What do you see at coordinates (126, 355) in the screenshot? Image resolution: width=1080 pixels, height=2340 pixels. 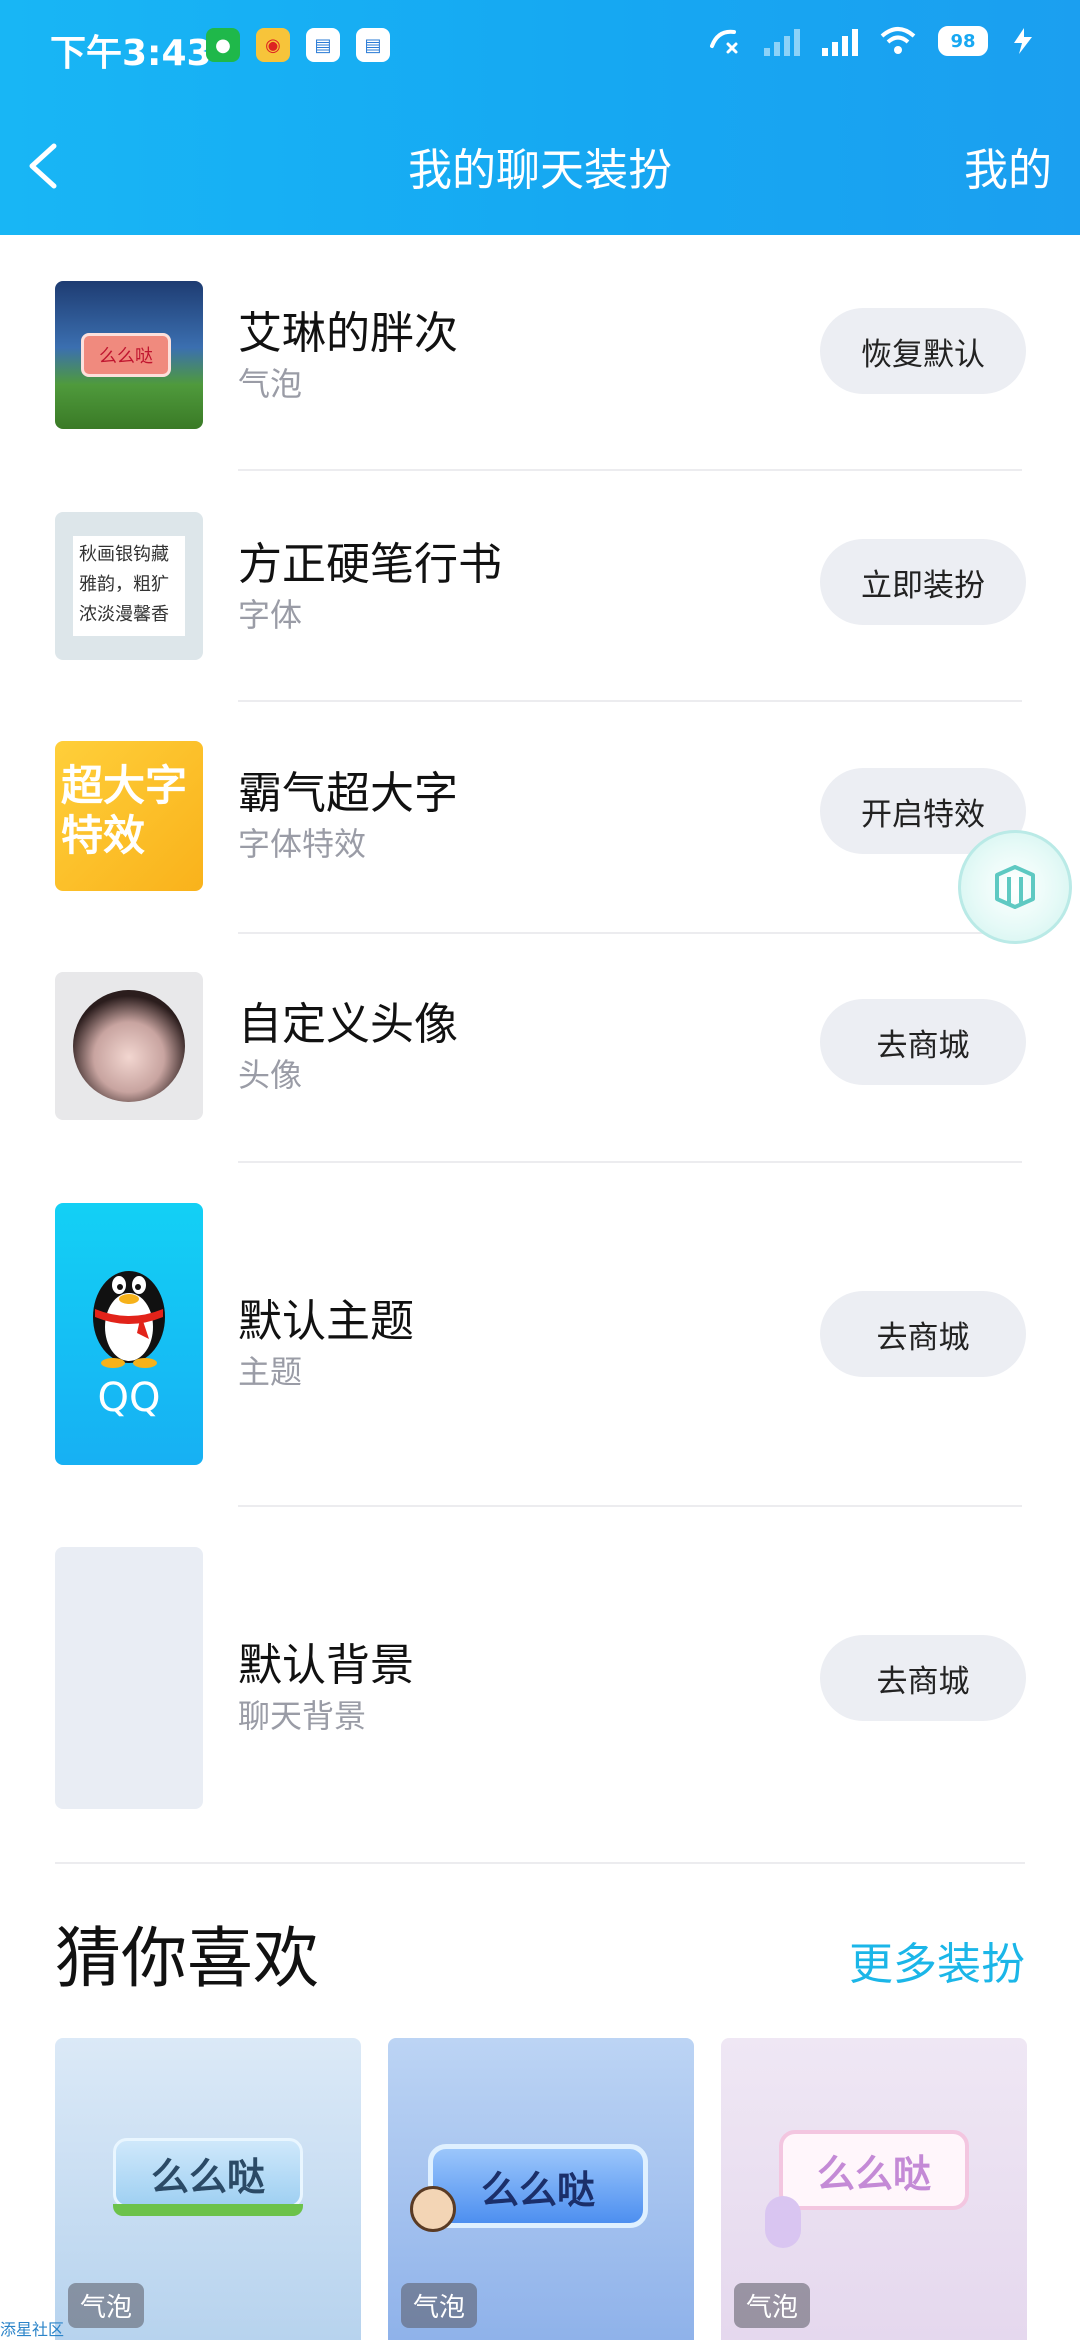 I see `thumb-bubble: 么么哒` at bounding box center [126, 355].